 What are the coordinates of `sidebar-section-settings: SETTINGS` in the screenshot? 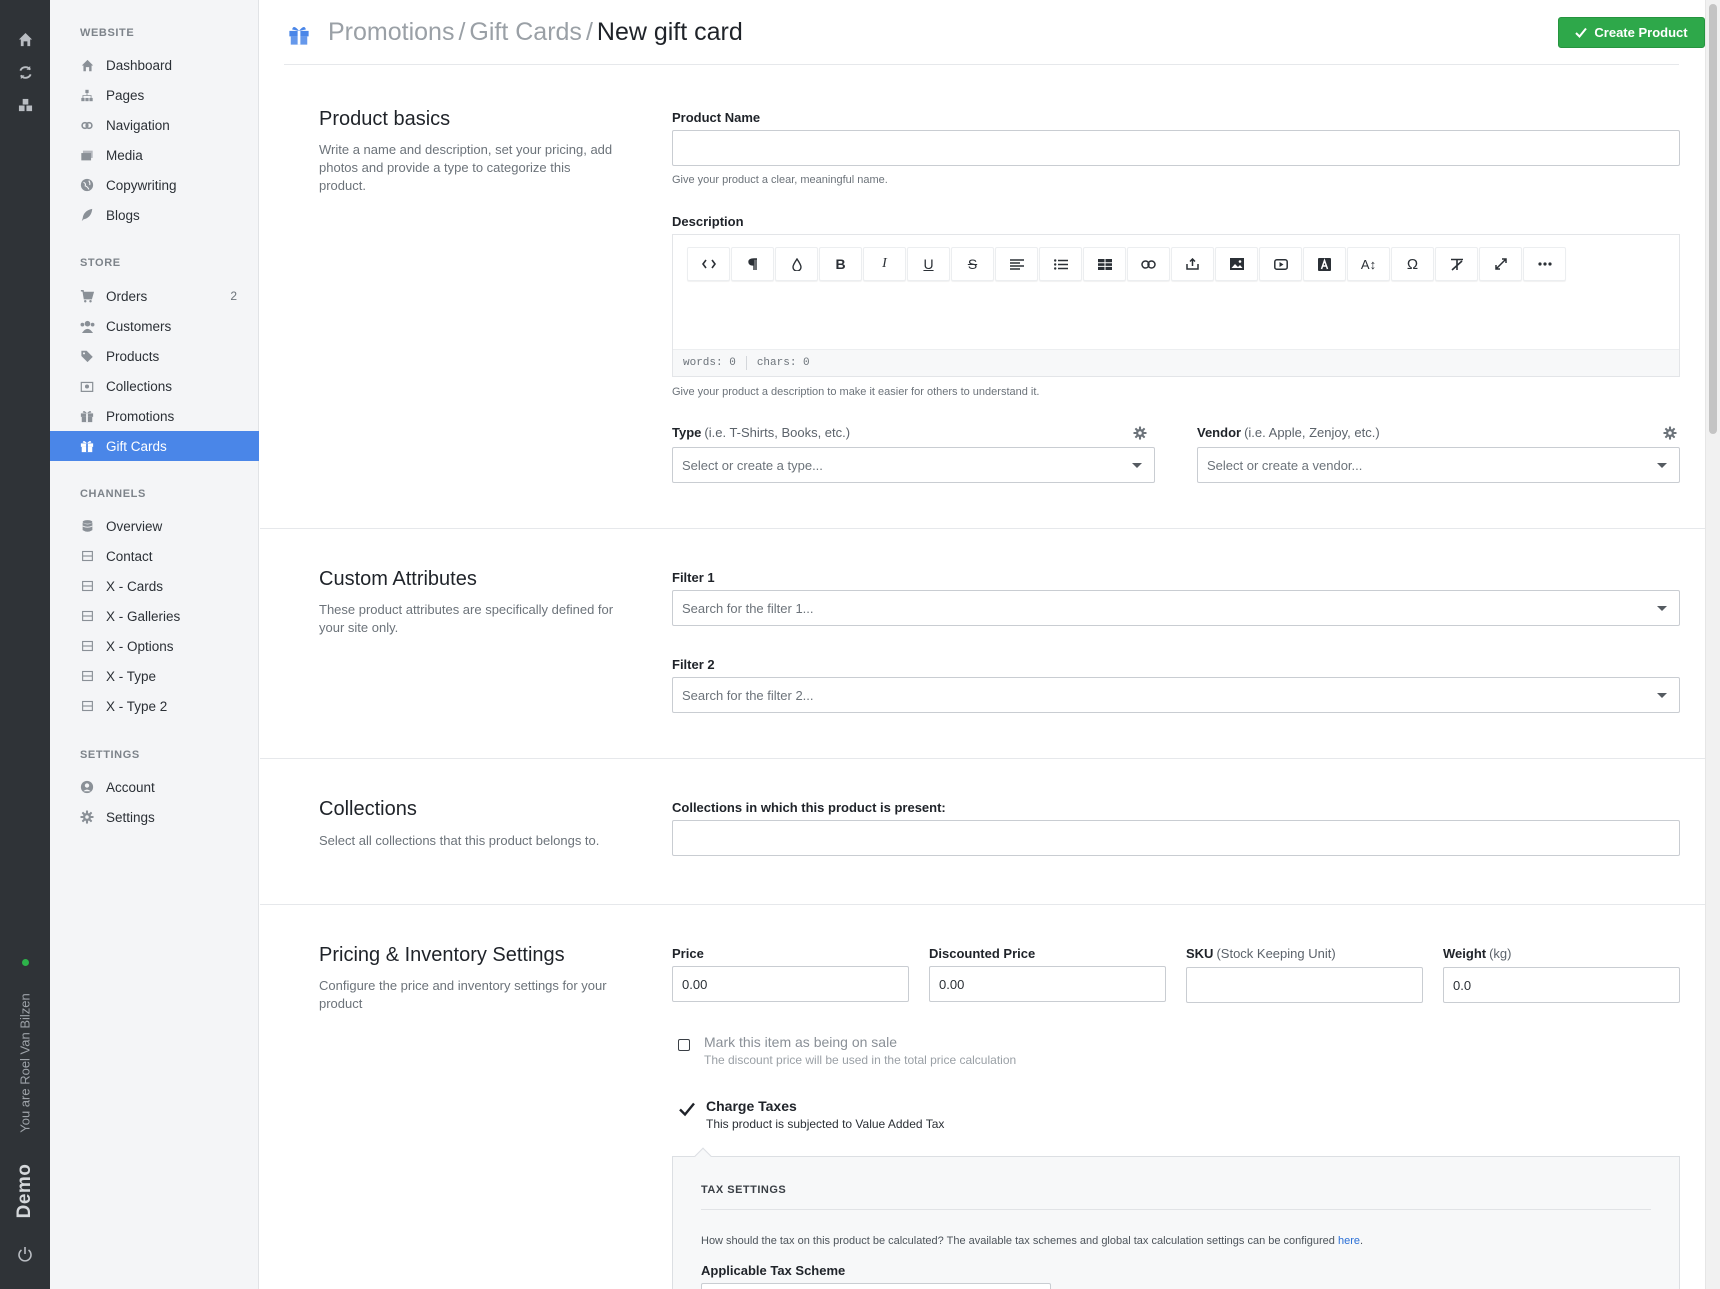 It's located at (110, 755).